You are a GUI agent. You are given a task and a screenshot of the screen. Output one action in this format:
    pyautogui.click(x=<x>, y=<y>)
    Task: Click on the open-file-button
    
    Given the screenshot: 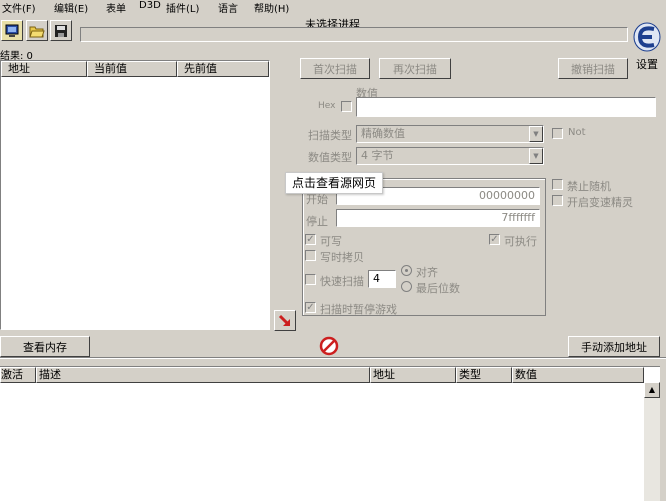 What is the action you would take?
    pyautogui.click(x=37, y=30)
    